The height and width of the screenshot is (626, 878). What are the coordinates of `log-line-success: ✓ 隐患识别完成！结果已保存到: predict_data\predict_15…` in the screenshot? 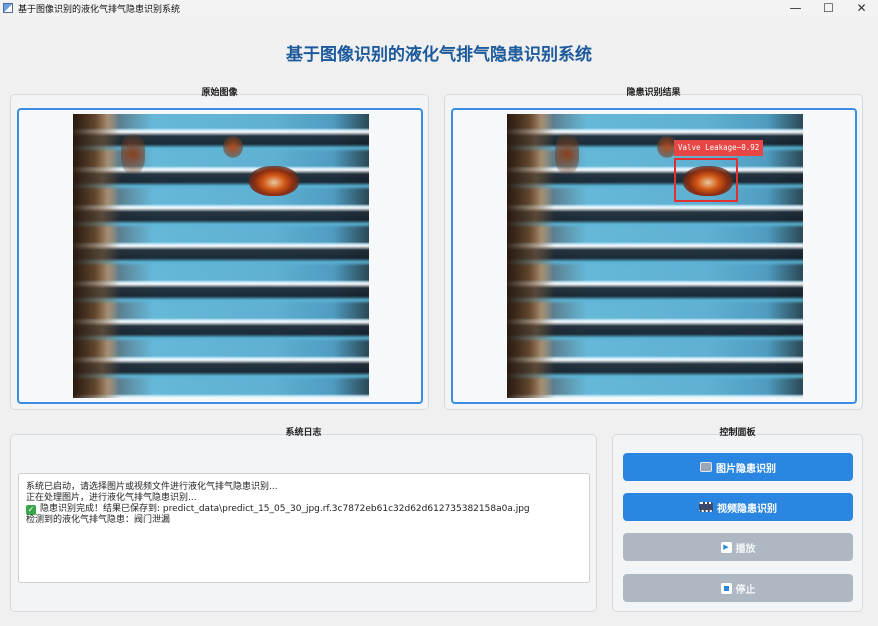 It's located at (304, 509).